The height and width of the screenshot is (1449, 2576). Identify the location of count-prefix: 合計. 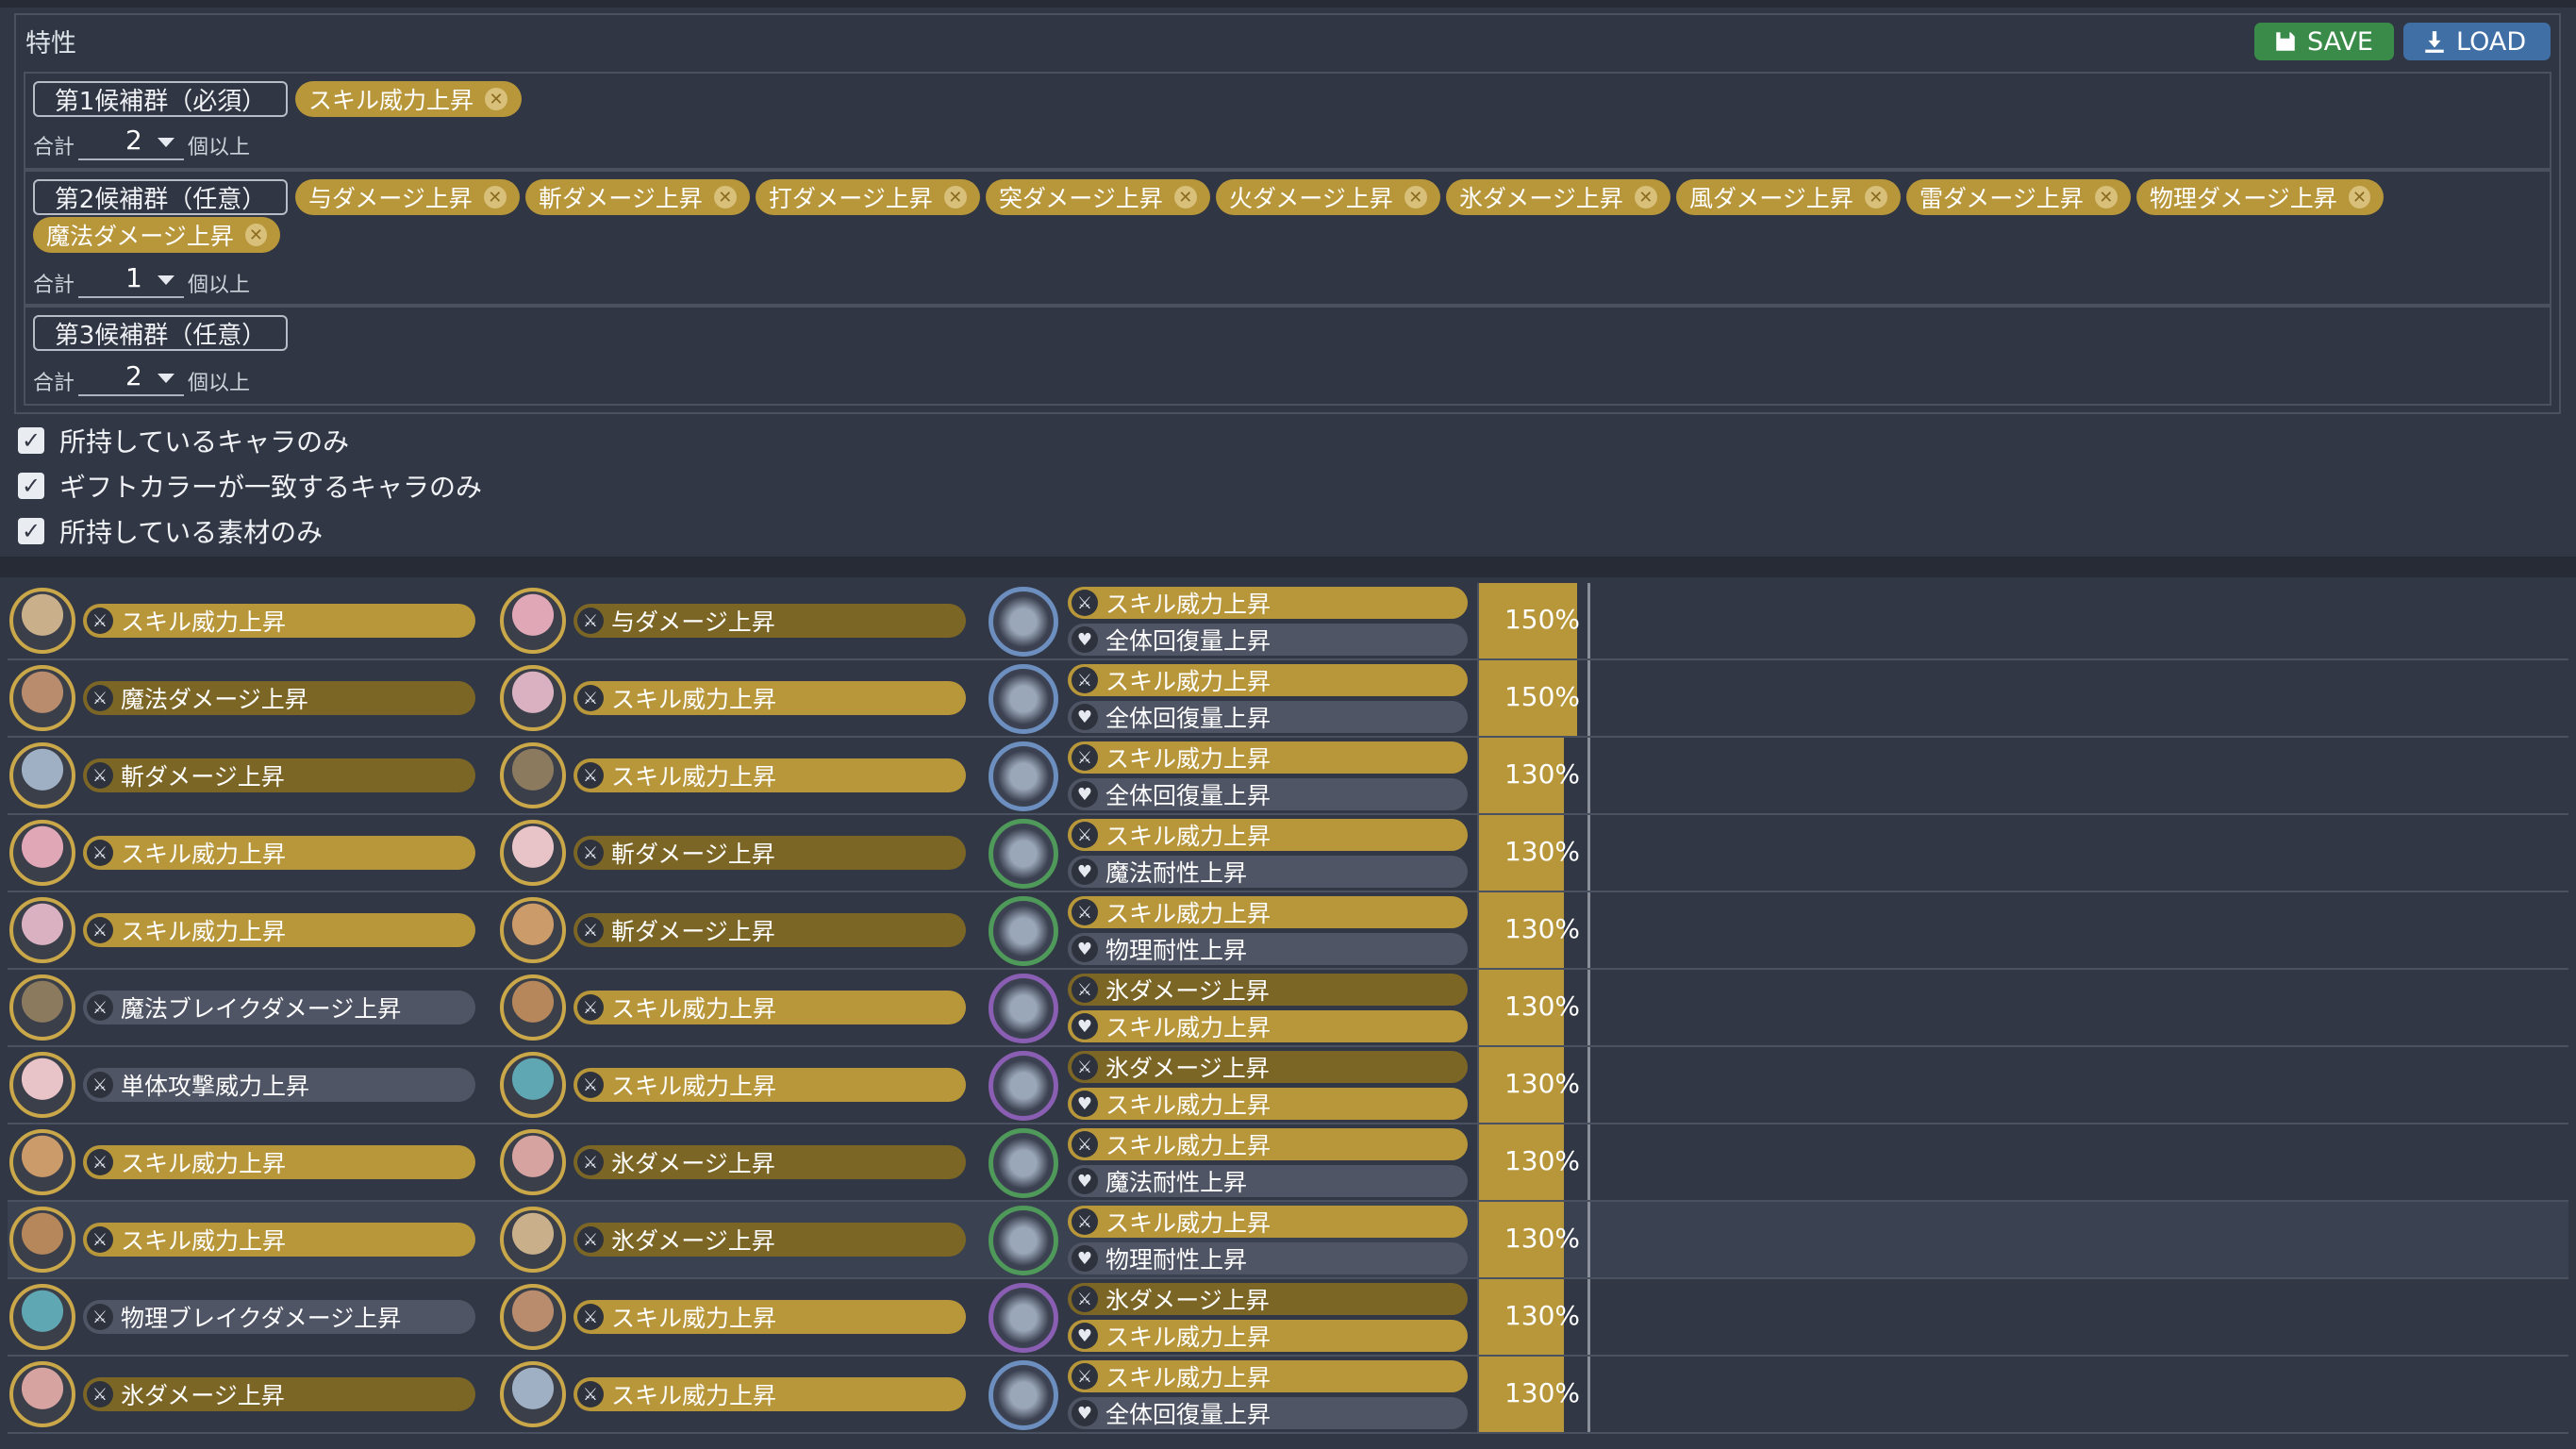
(54, 148).